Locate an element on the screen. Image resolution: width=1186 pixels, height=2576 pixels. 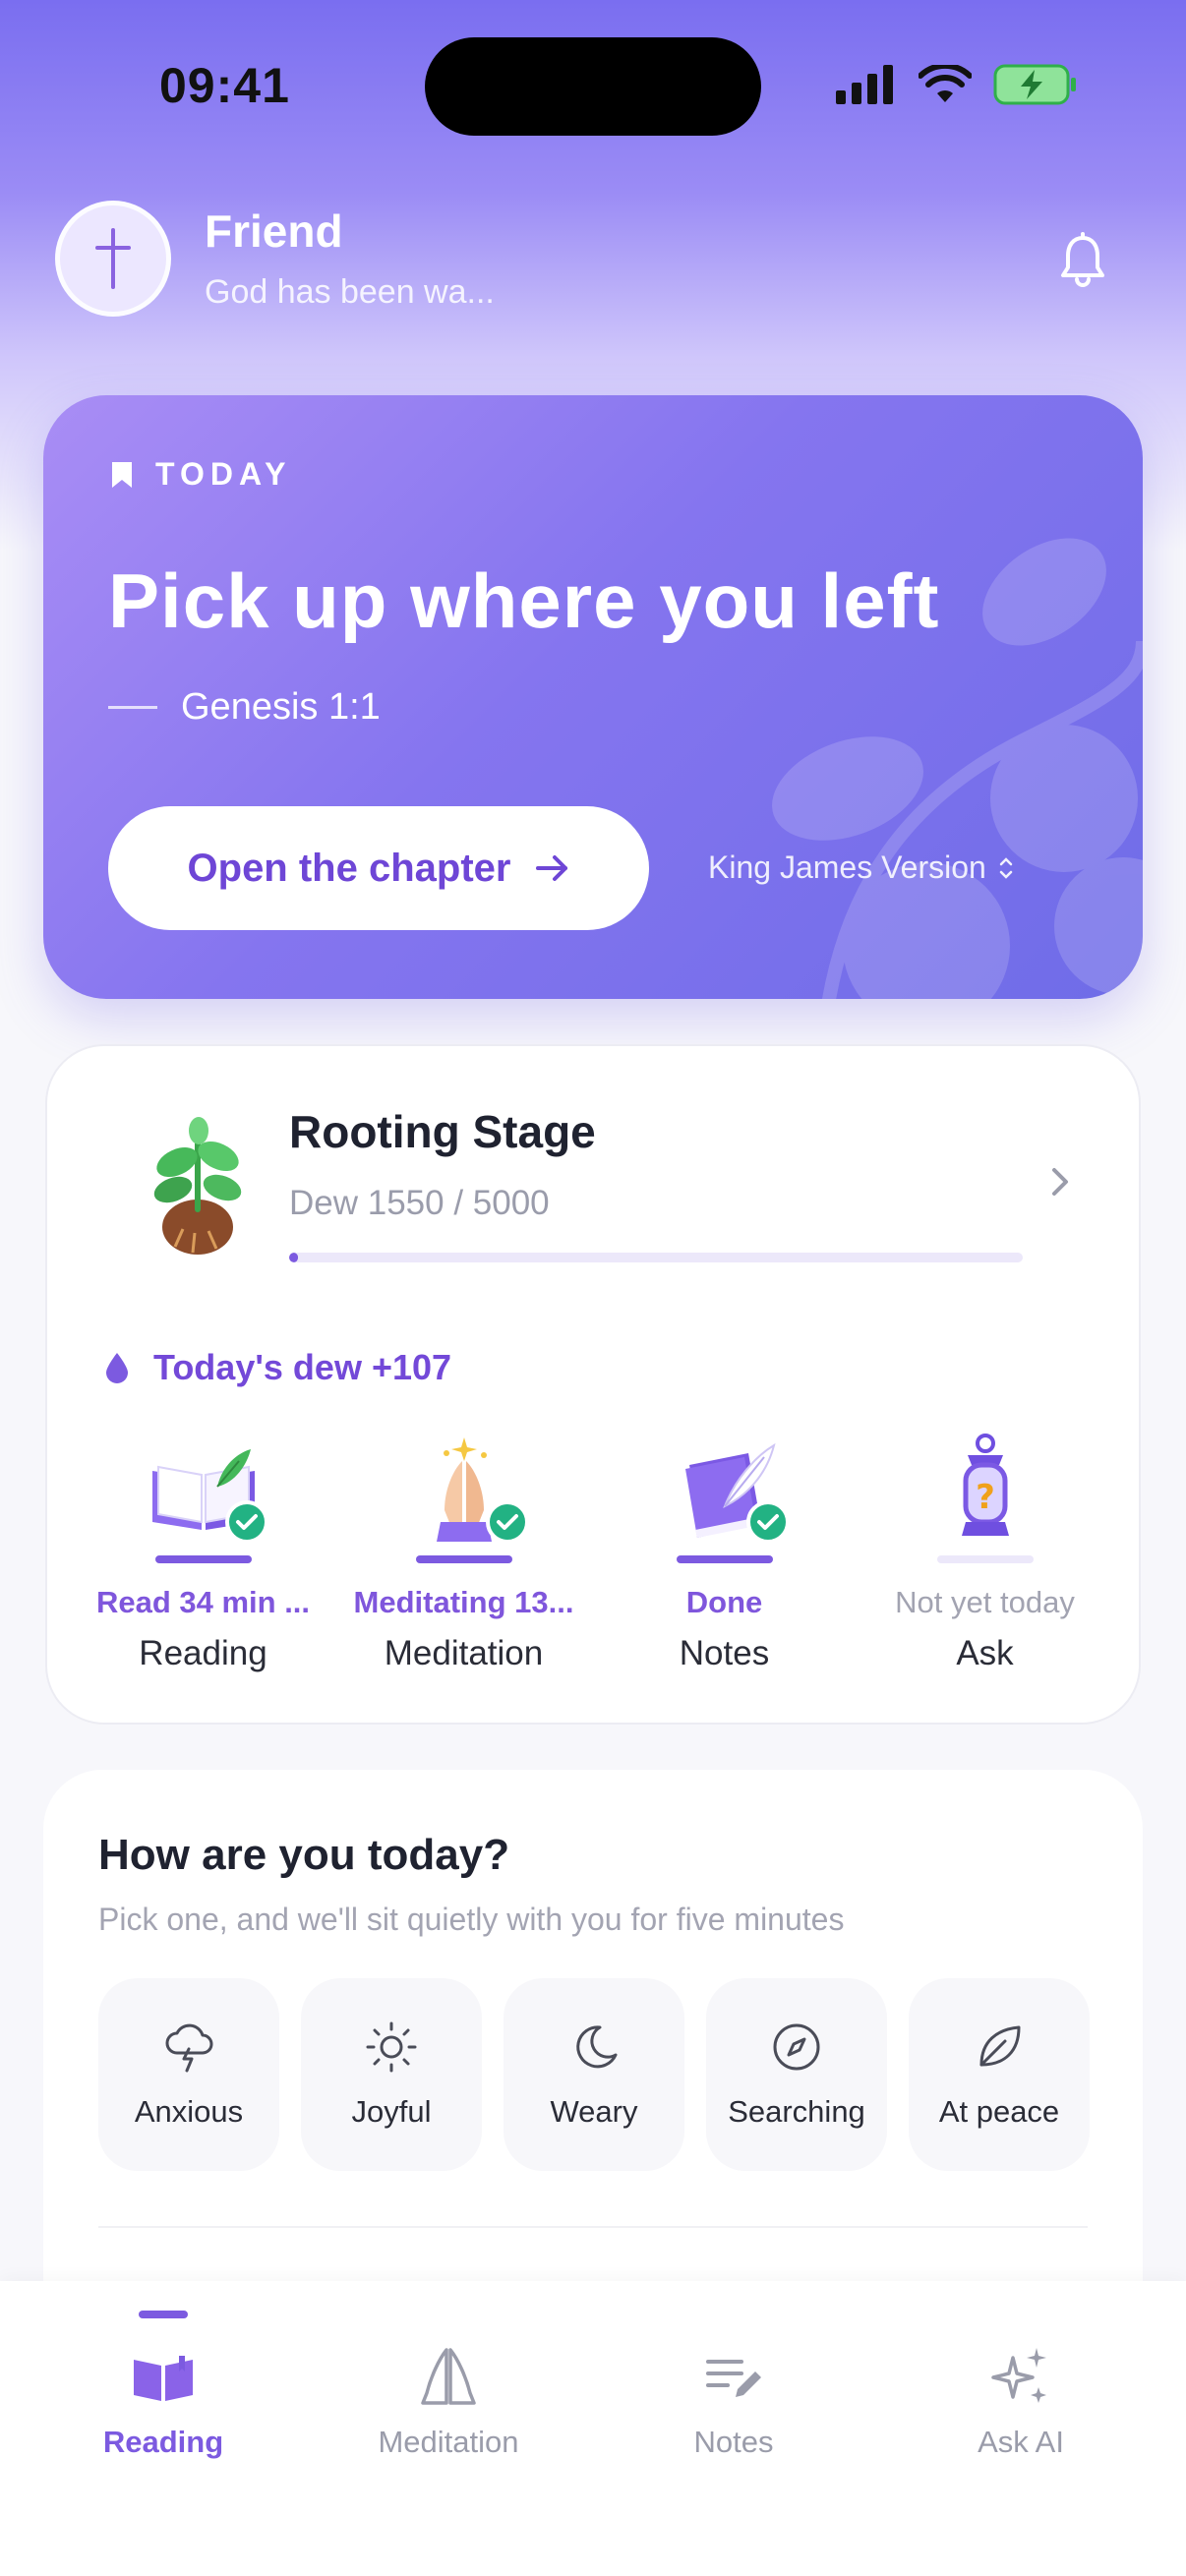
sparkles-icon is located at coordinates (1018, 2375).